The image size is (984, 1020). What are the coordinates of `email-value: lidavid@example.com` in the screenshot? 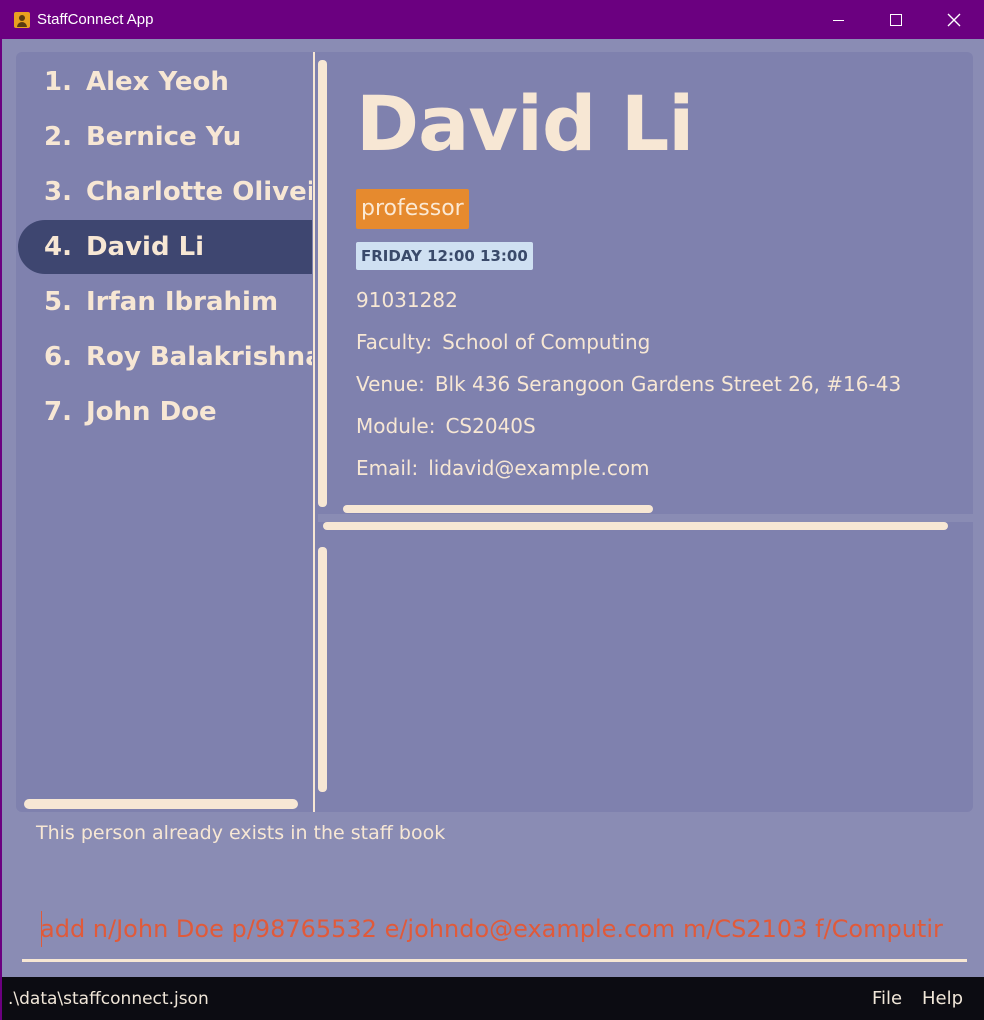 It's located at (539, 468).